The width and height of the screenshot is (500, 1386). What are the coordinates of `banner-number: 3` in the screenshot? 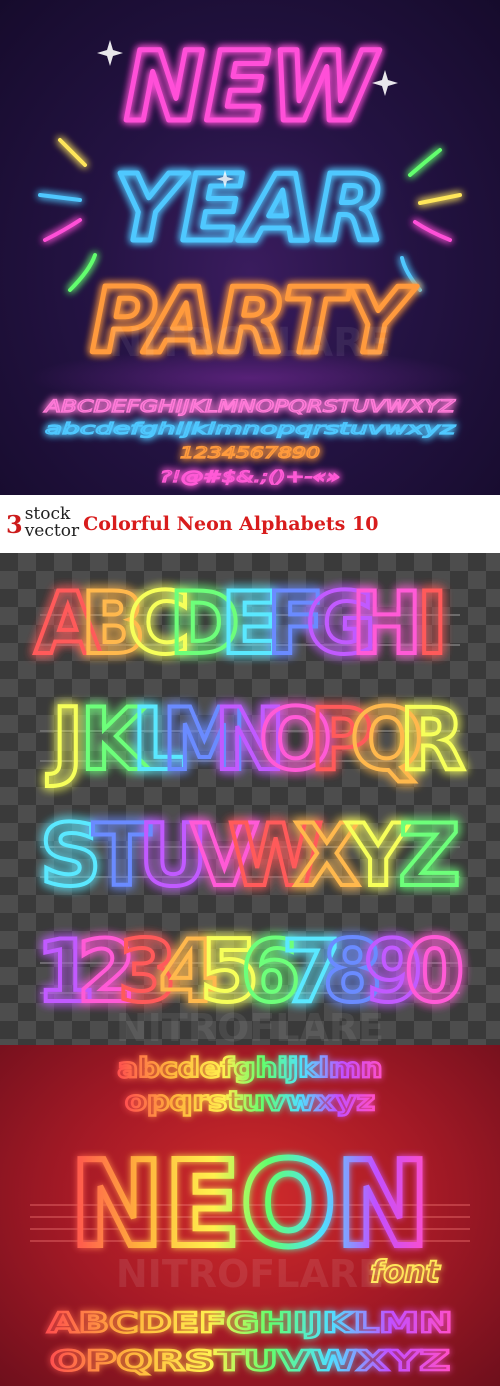 It's located at (14, 524).